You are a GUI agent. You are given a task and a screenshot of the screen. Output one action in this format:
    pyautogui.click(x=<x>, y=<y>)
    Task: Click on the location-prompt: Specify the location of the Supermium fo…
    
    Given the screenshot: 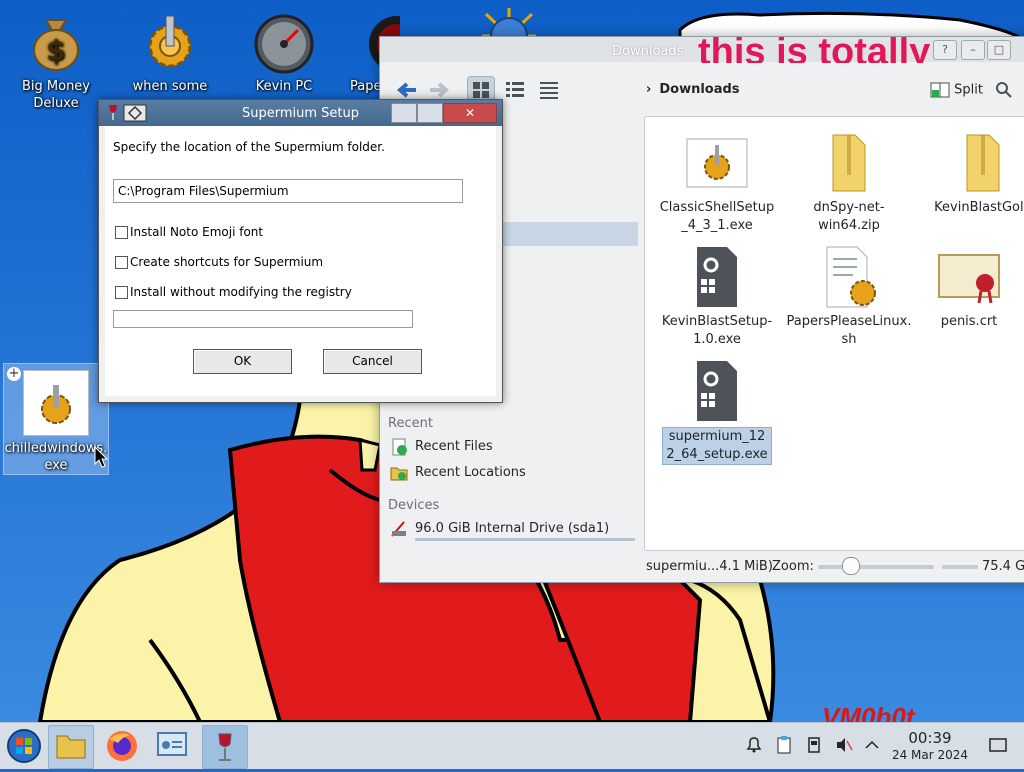 What is the action you would take?
    pyautogui.click(x=249, y=147)
    